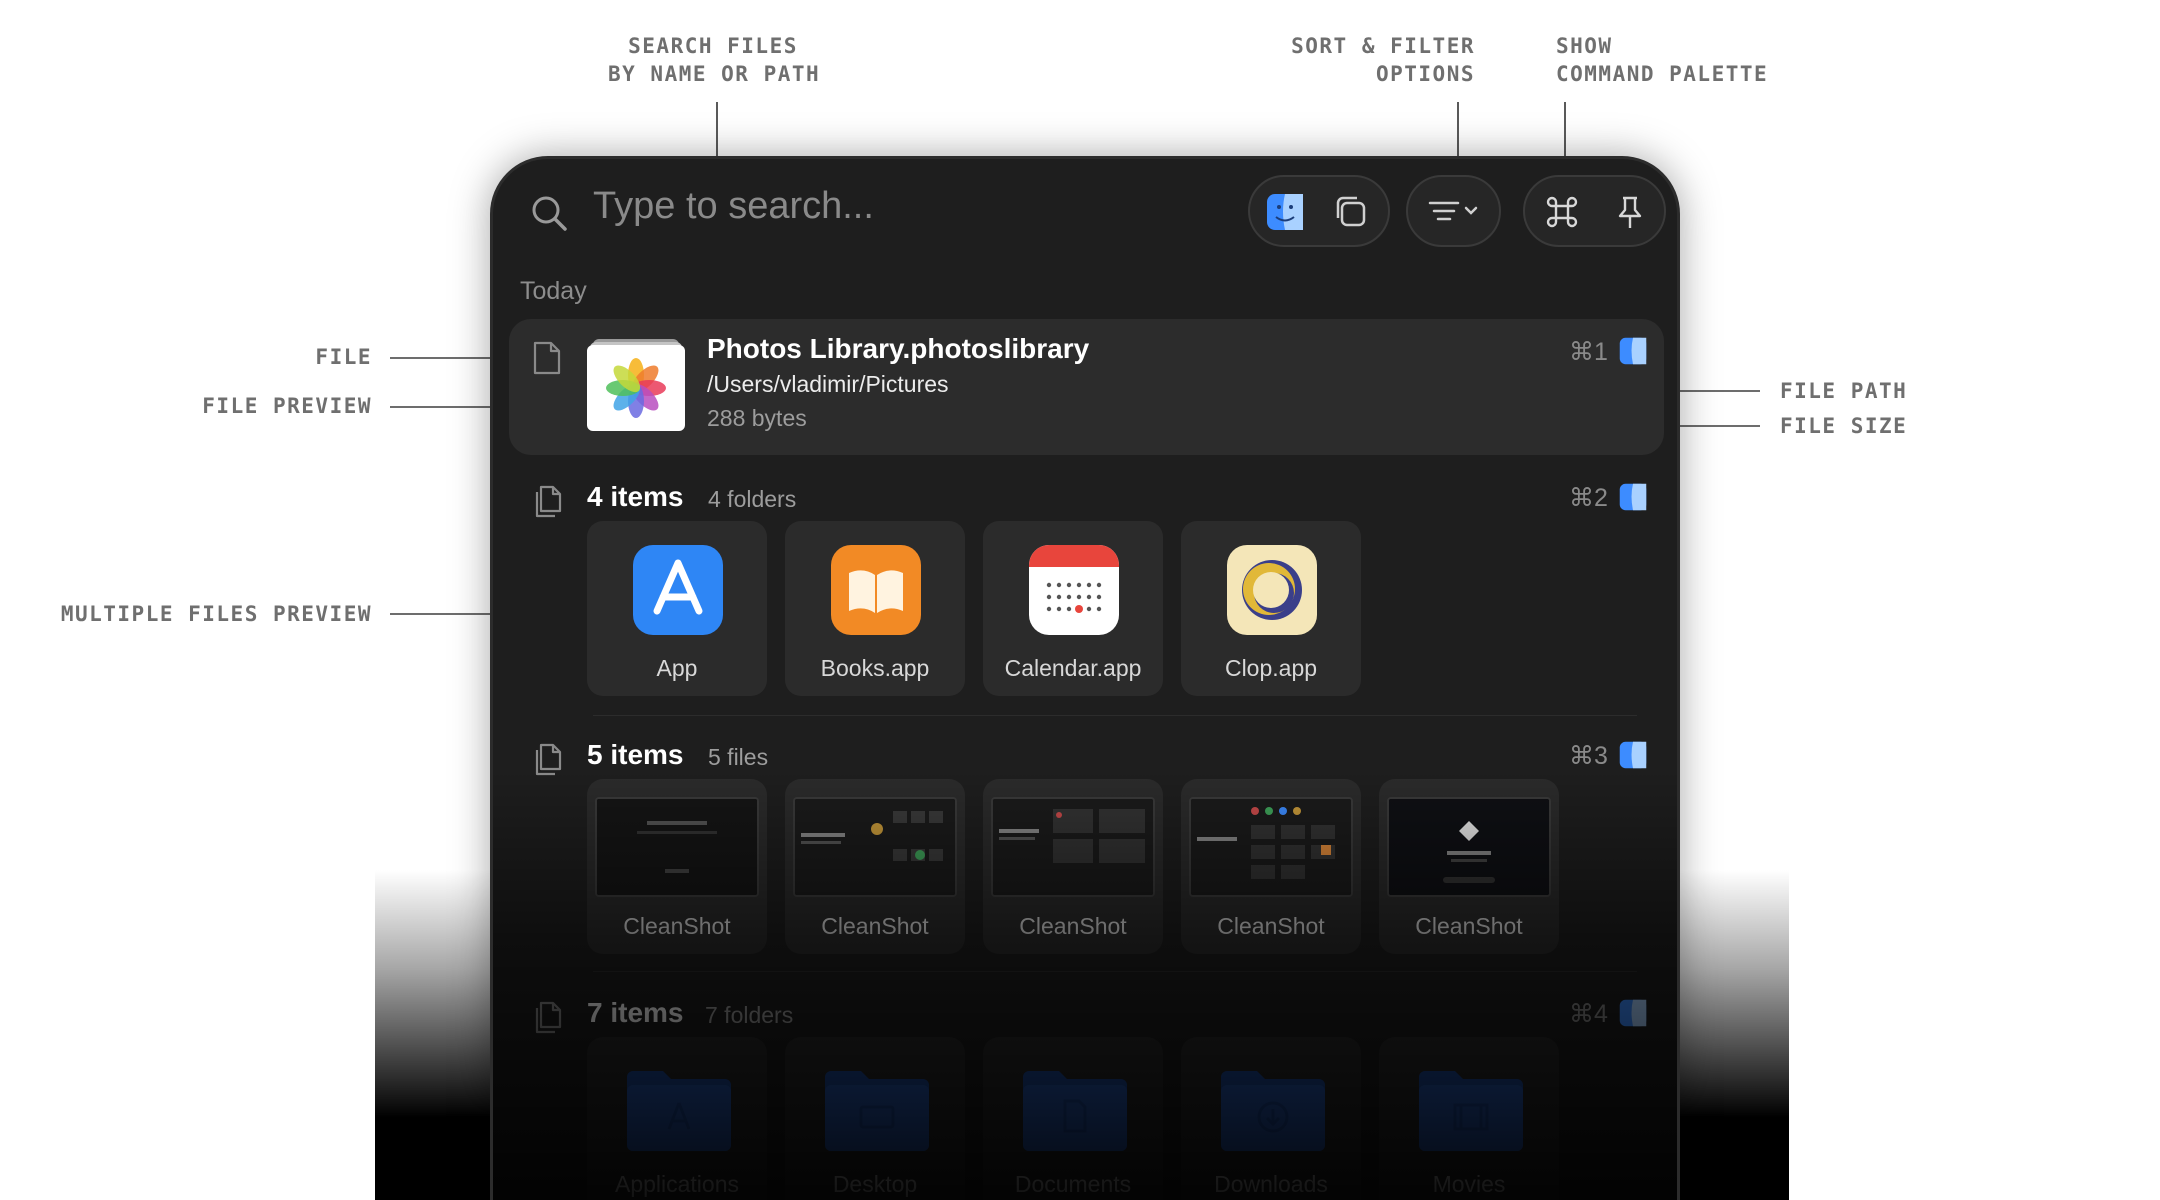  I want to click on tile-documents: Documents, so click(1073, 1118).